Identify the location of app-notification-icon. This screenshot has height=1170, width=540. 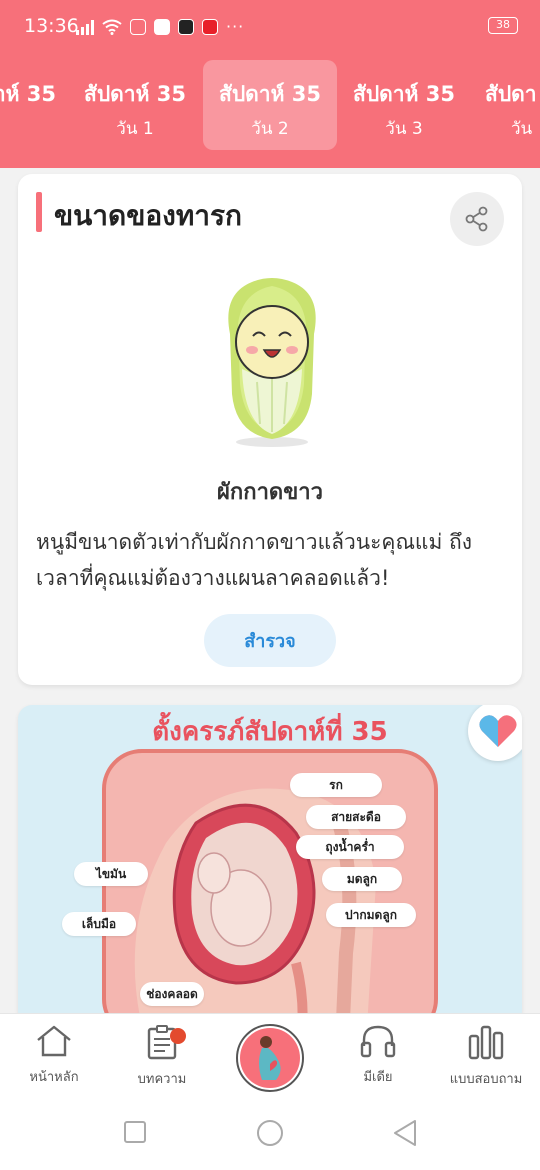
(138, 26).